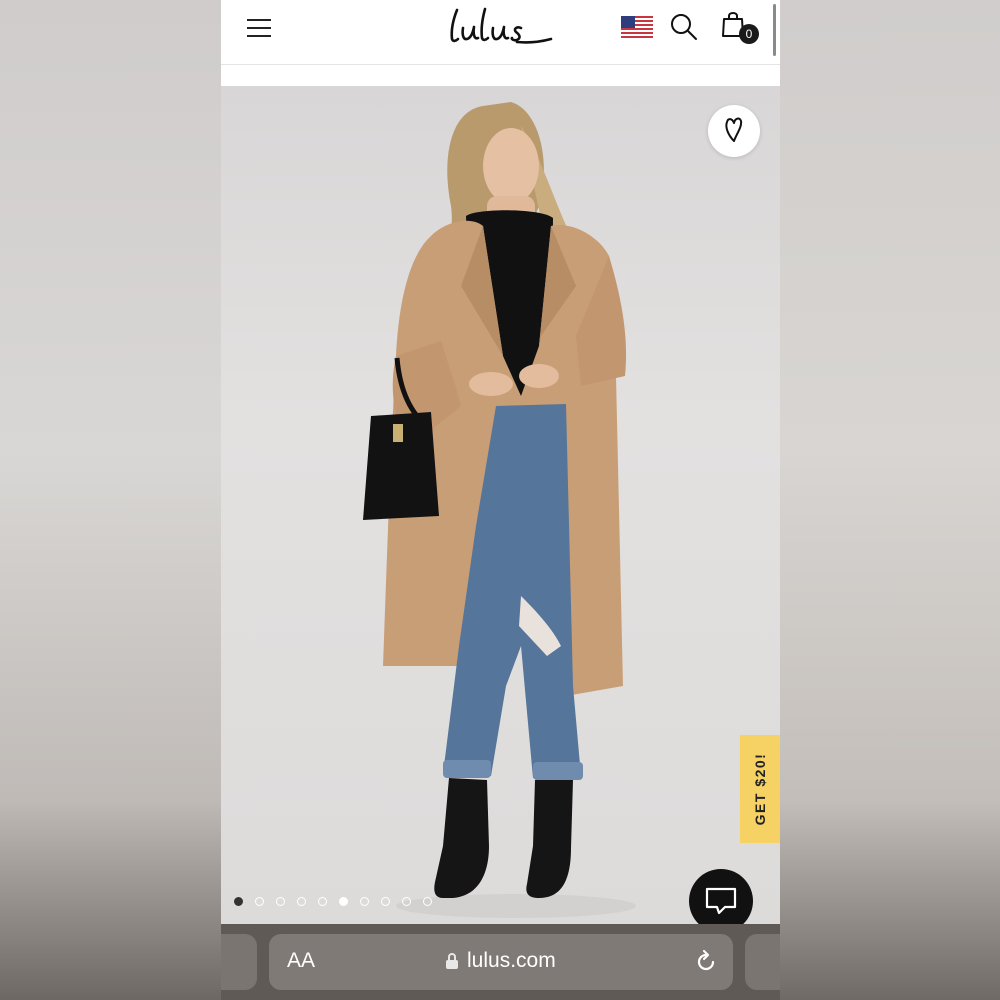  Describe the element at coordinates (706, 962) in the screenshot. I see `reload-icon` at that location.